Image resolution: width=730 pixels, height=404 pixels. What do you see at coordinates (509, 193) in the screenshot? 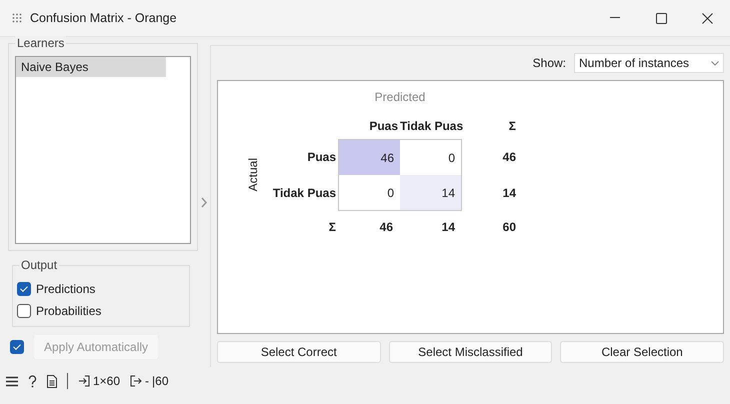
I see `row-total: 14` at bounding box center [509, 193].